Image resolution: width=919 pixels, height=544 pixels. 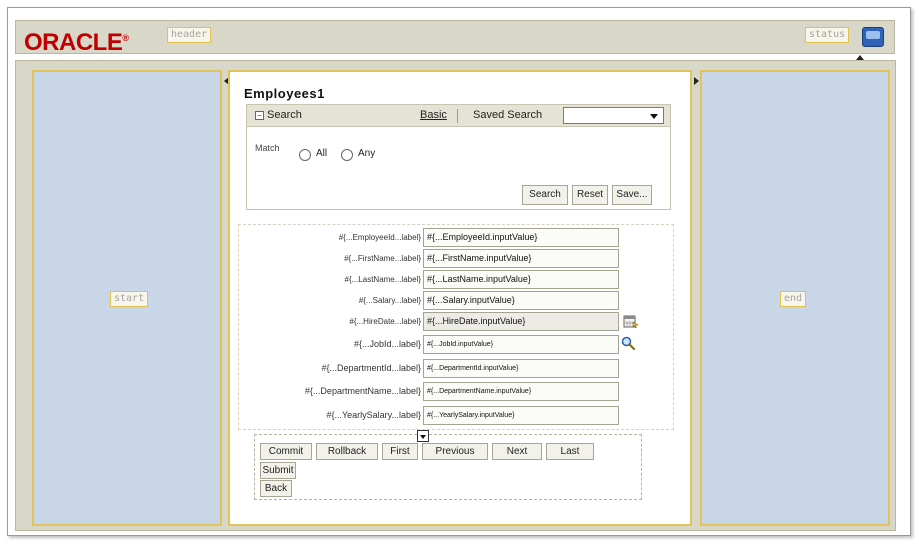 I want to click on yearly-salary-input: #{...YearlySalary.inputValue}, so click(x=521, y=415).